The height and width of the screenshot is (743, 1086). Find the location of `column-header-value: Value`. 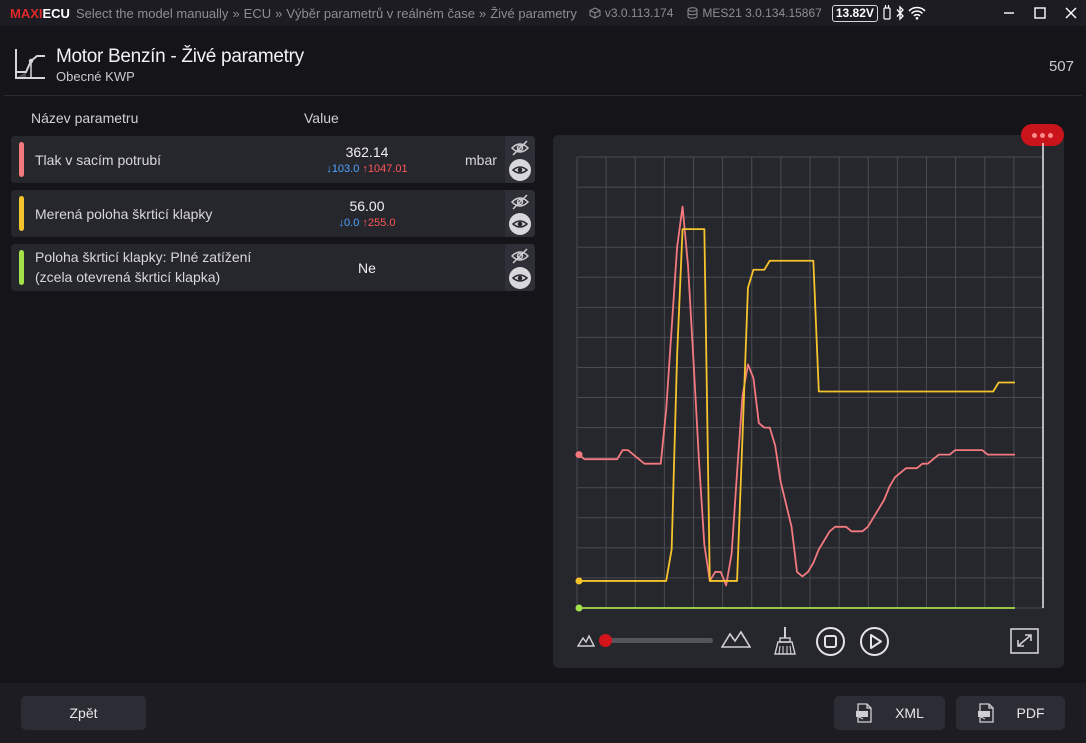

column-header-value: Value is located at coordinates (321, 118).